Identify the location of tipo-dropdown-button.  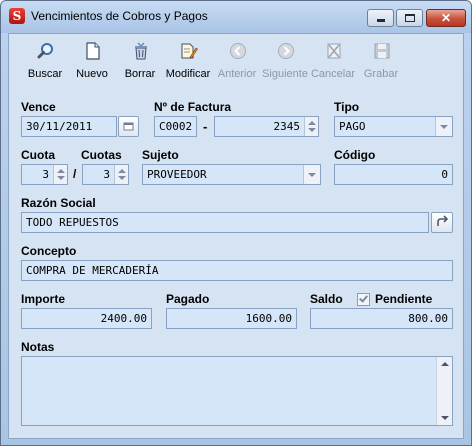
(443, 126).